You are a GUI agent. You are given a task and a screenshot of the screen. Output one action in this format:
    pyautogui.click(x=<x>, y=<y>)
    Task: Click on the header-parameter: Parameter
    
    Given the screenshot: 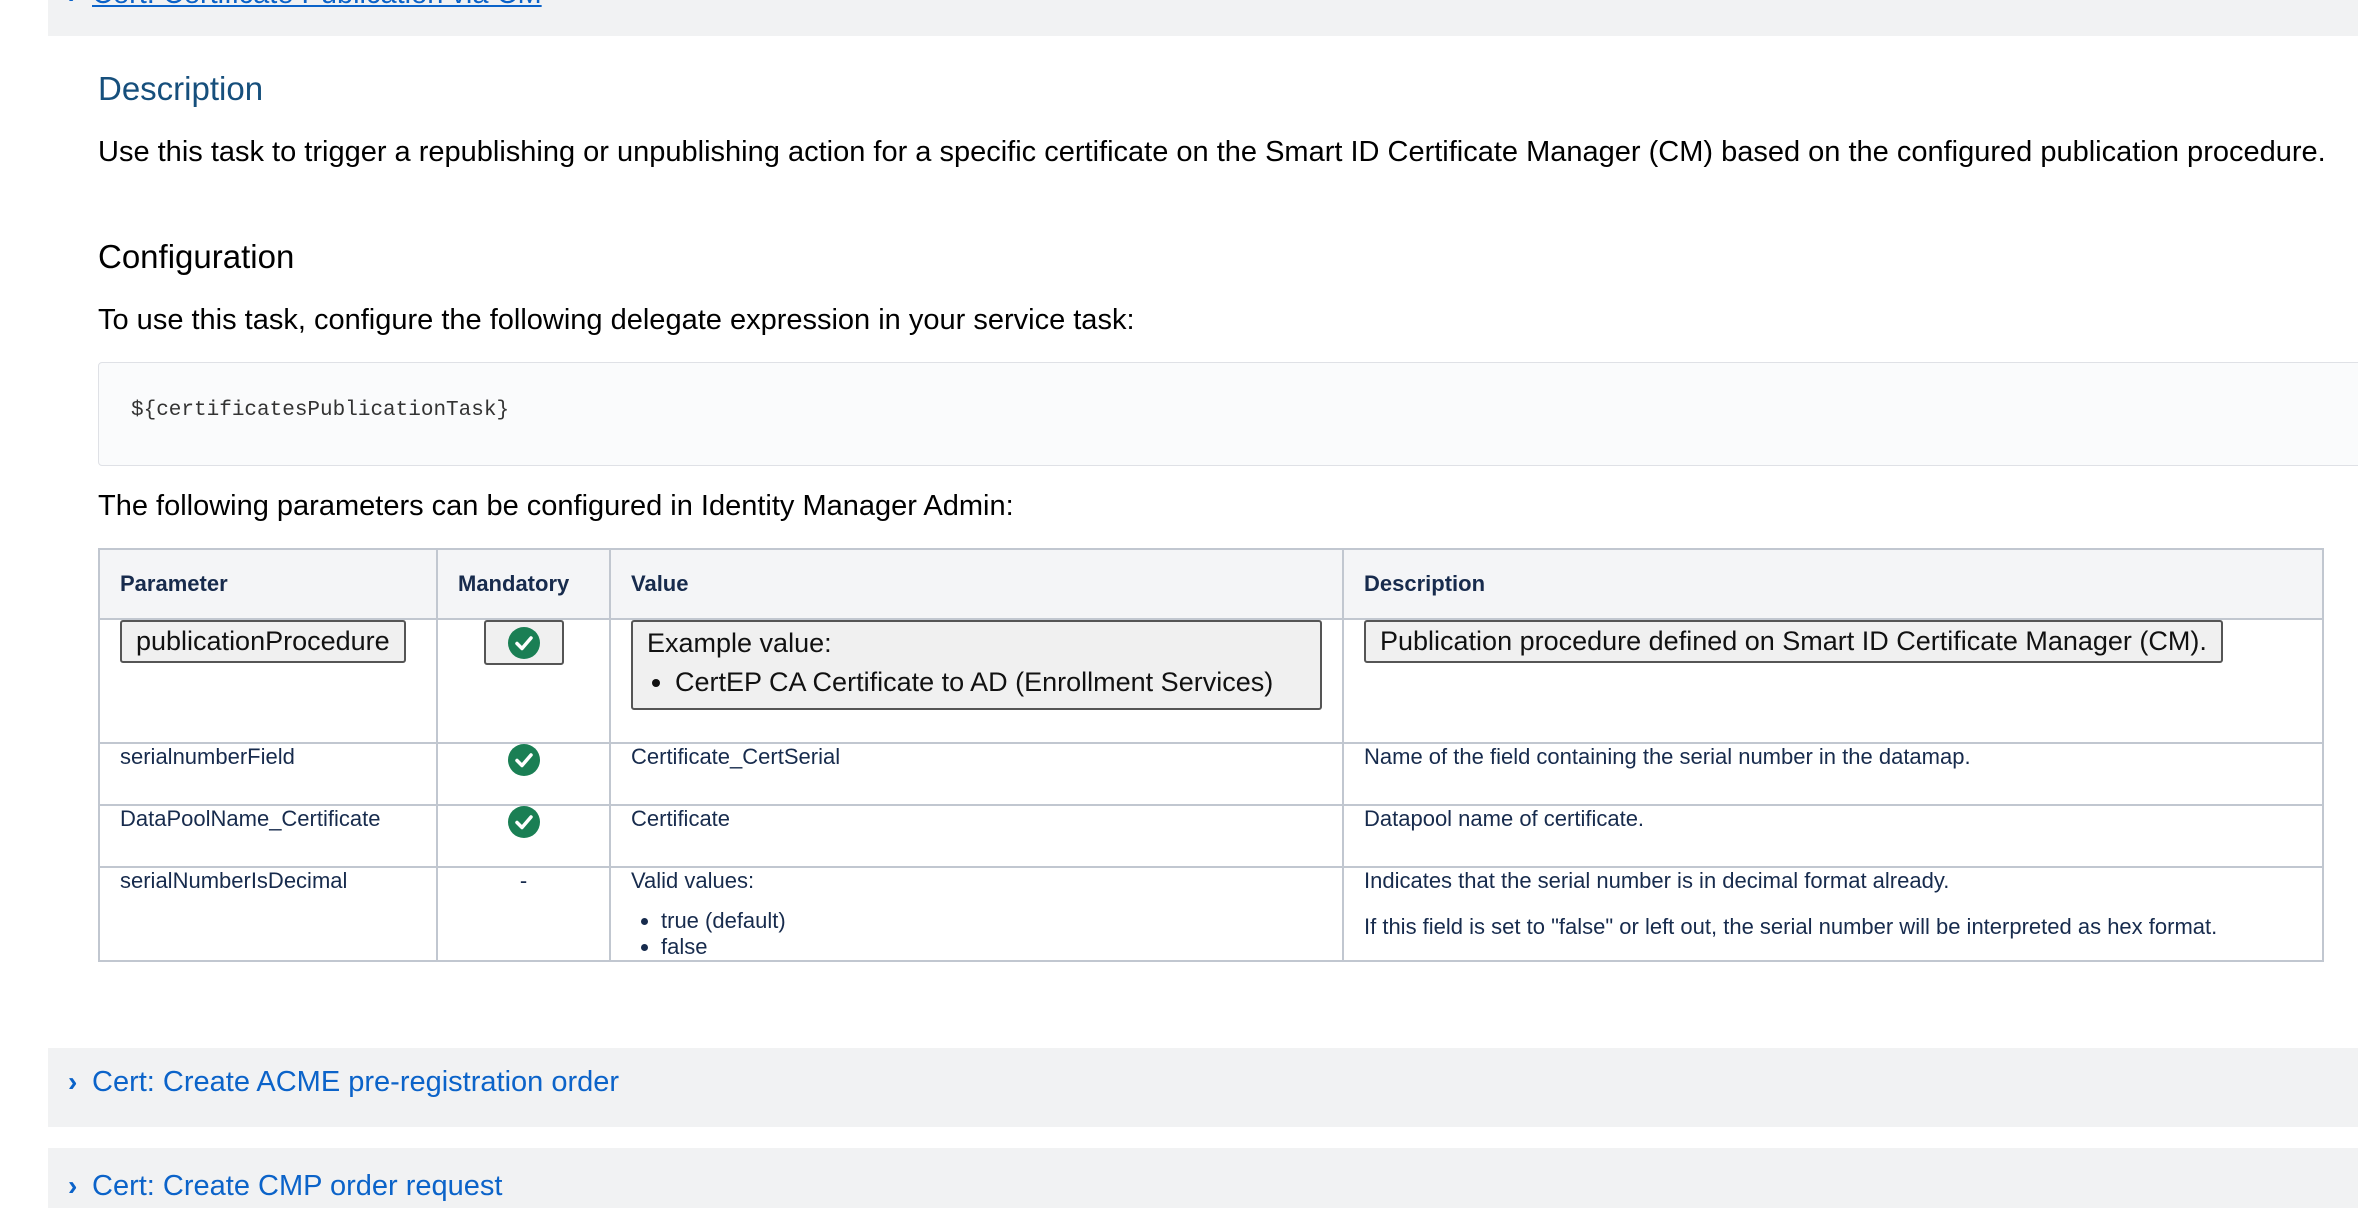 What is the action you would take?
    pyautogui.click(x=268, y=584)
    